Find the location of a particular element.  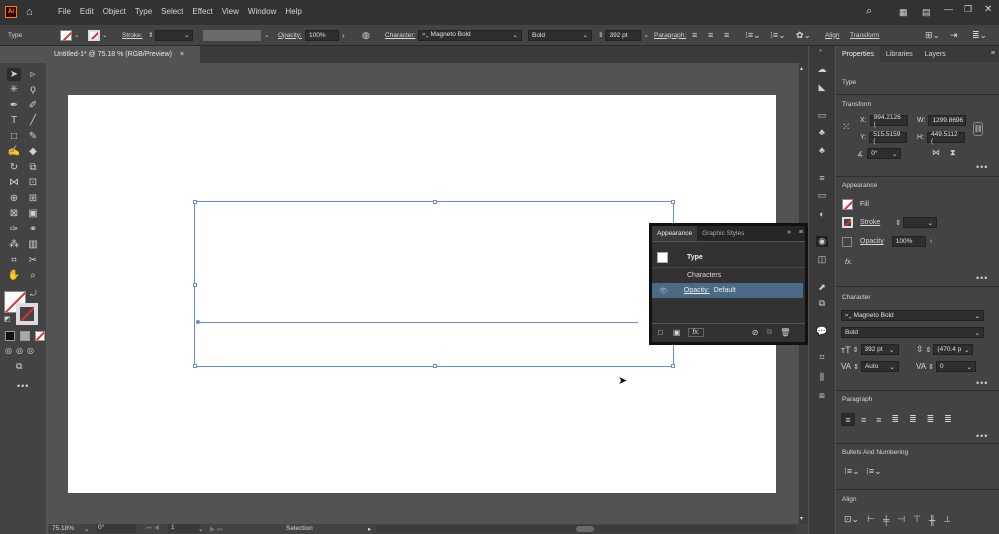

fill-row: Fill is located at coordinates (855, 204).